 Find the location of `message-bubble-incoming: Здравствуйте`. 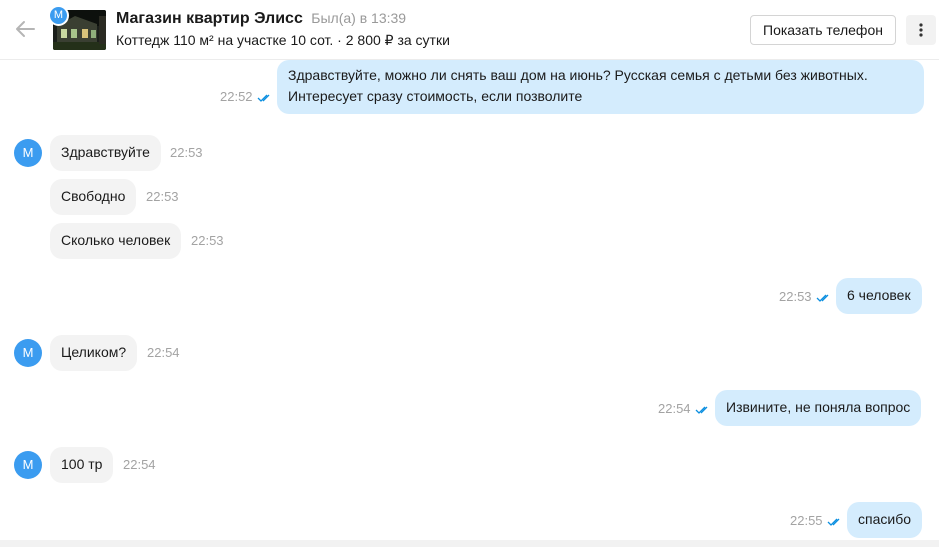

message-bubble-incoming: Здравствуйте is located at coordinates (105, 153).